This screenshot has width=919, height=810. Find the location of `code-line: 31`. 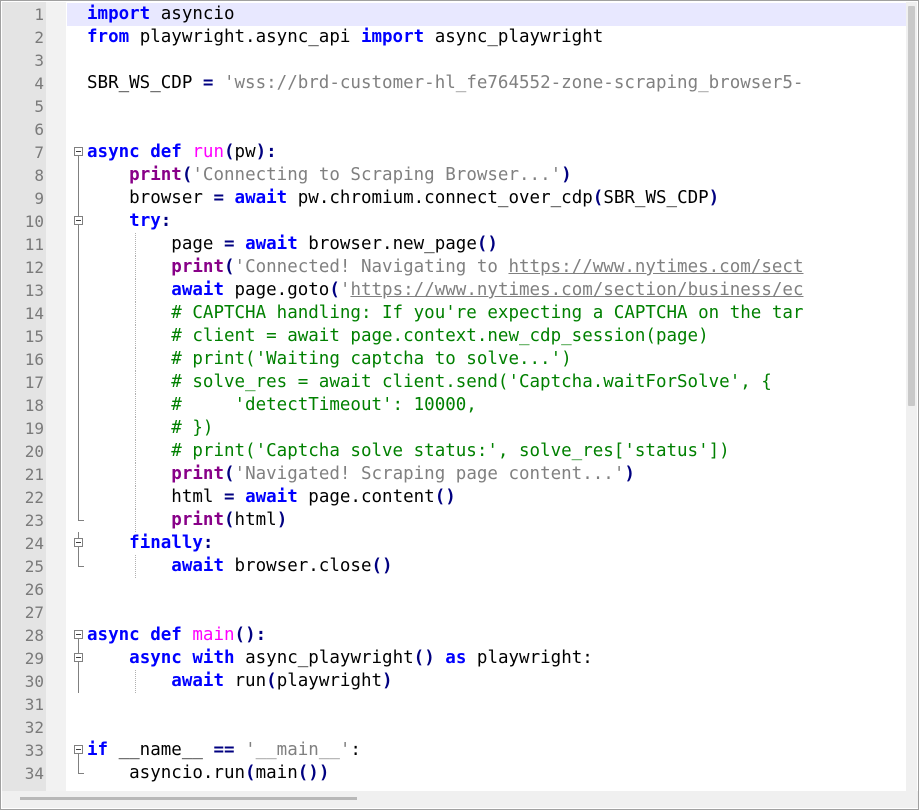

code-line: 31 is located at coordinates (454, 704).